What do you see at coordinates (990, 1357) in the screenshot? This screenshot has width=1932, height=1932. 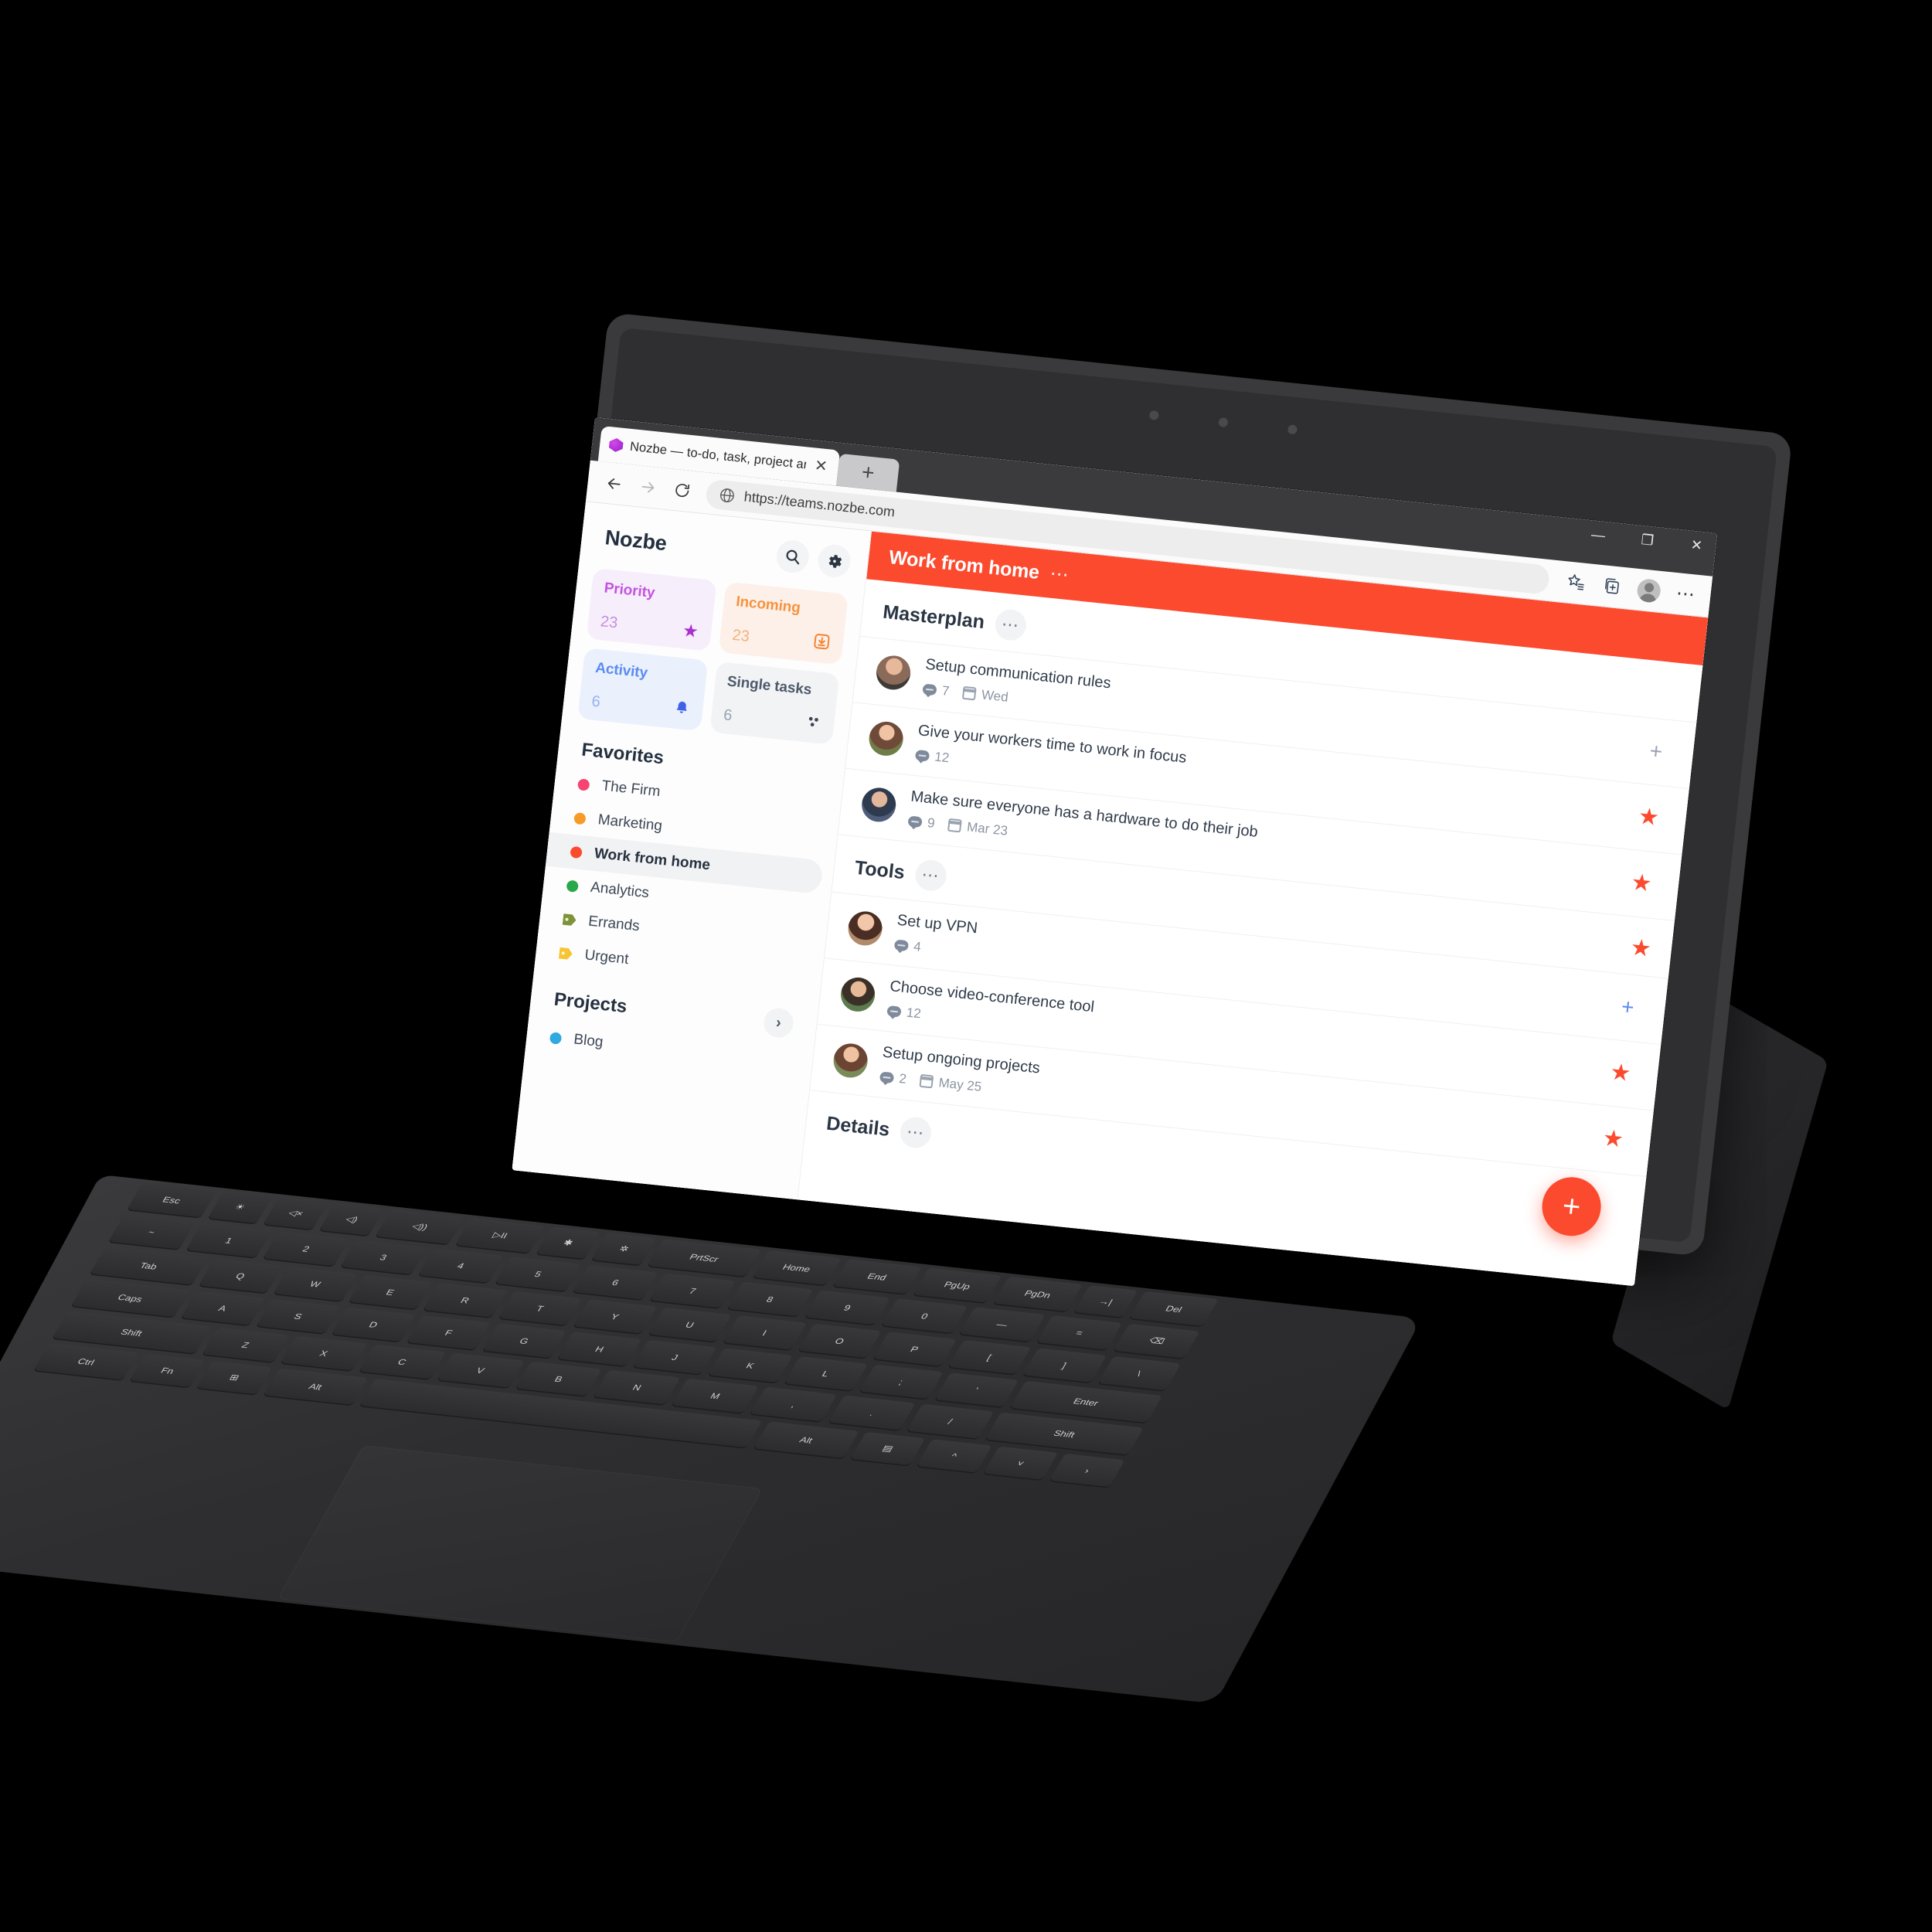 I see `key--: [` at bounding box center [990, 1357].